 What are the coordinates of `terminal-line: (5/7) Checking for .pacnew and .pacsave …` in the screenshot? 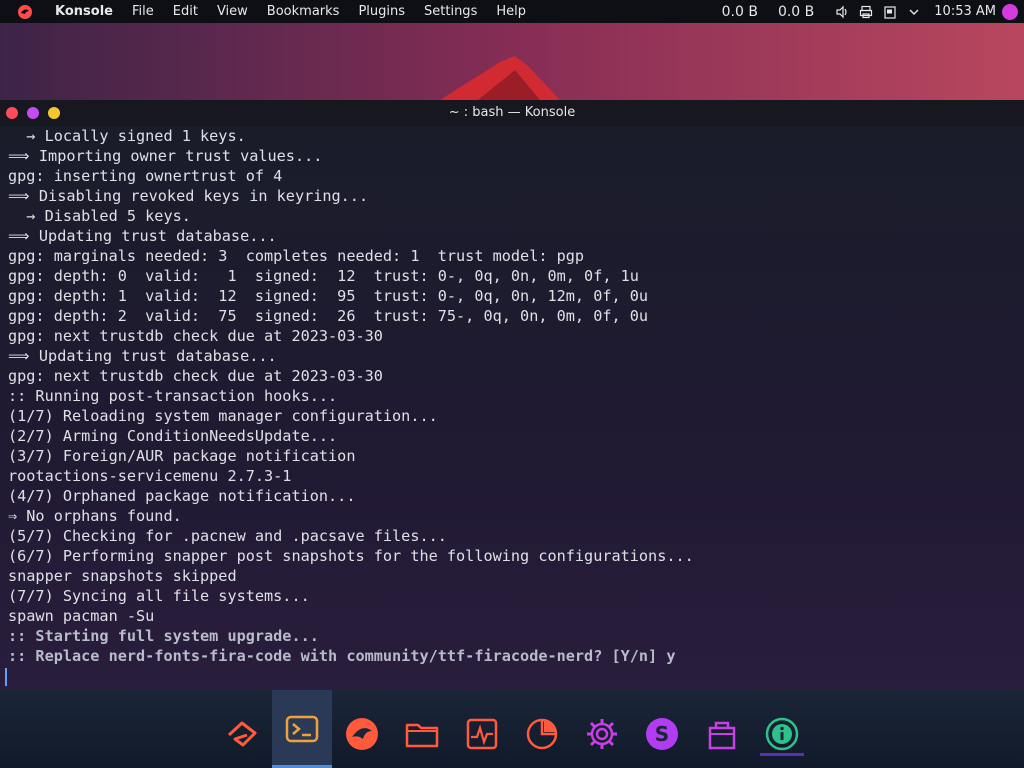 It's located at (227, 536).